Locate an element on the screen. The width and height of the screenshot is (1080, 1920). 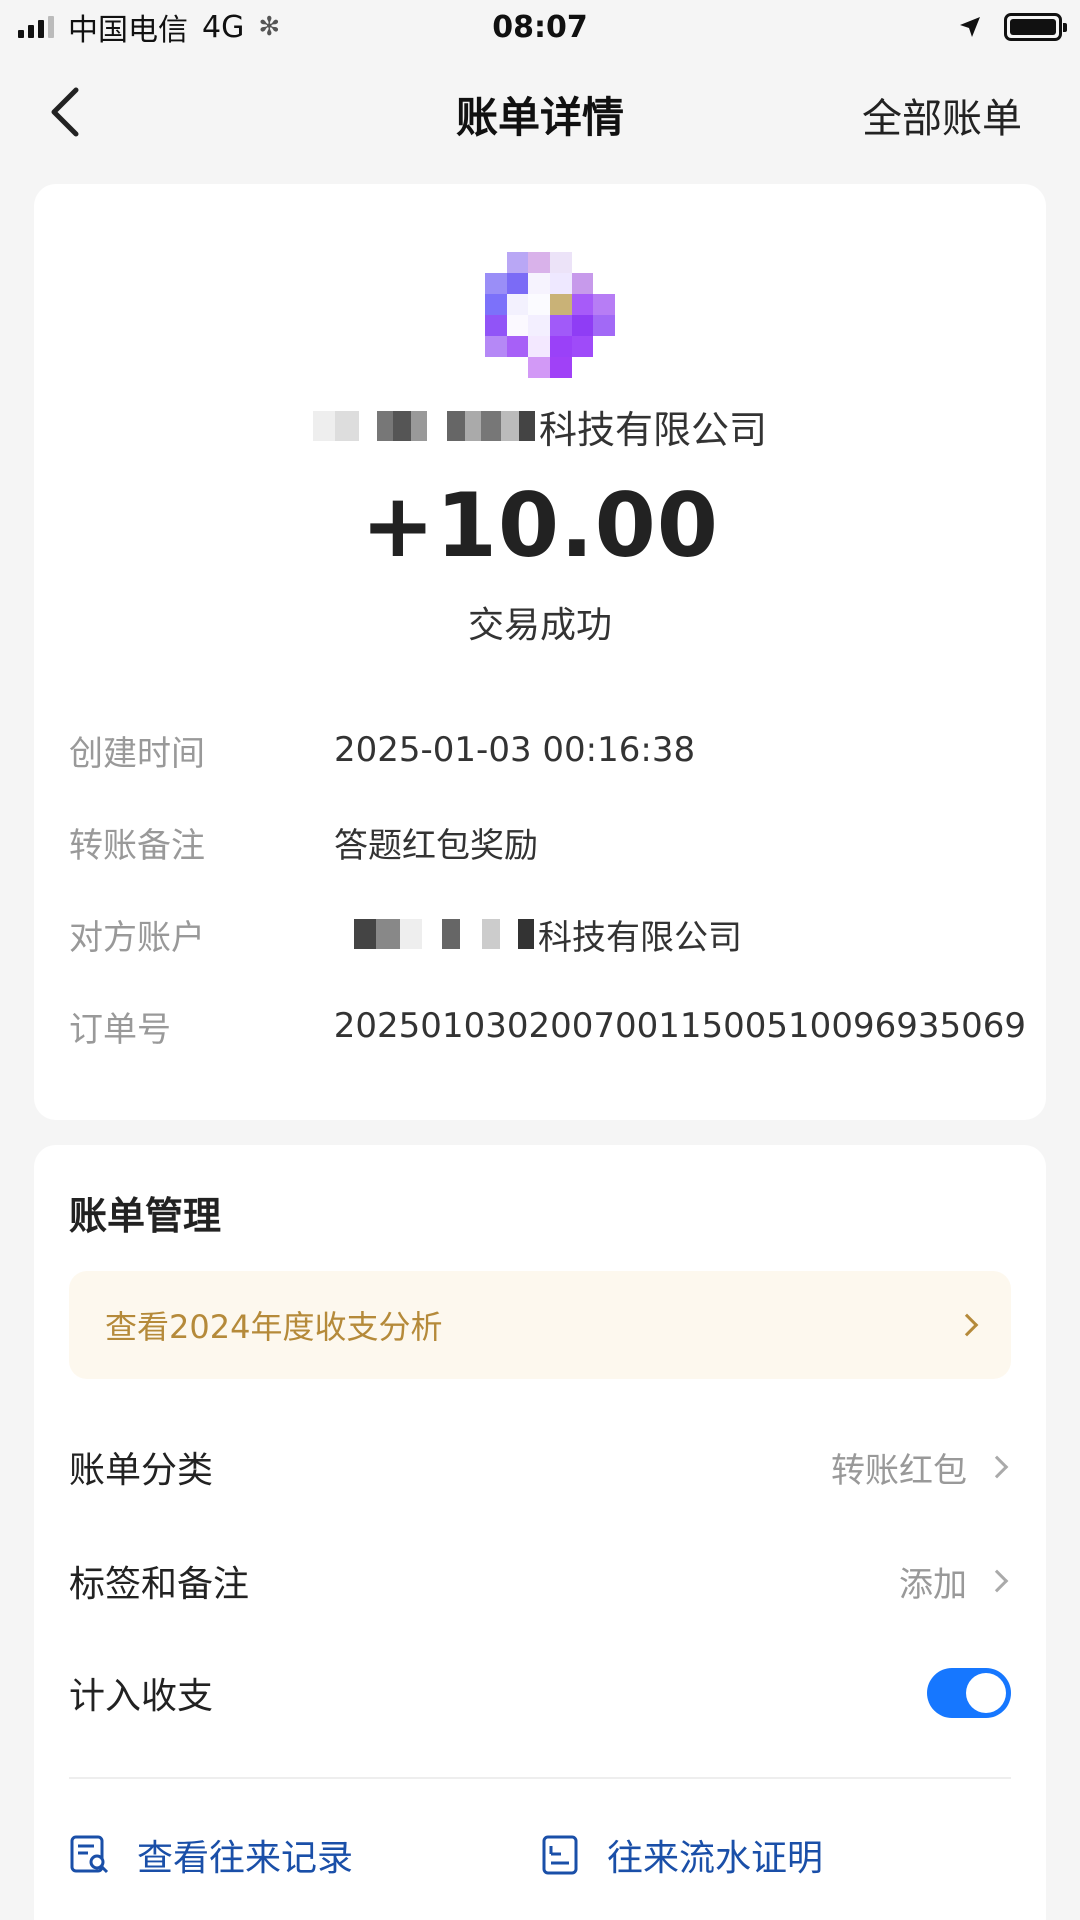
transaction-status: 交易成功 is located at coordinates (539, 625).